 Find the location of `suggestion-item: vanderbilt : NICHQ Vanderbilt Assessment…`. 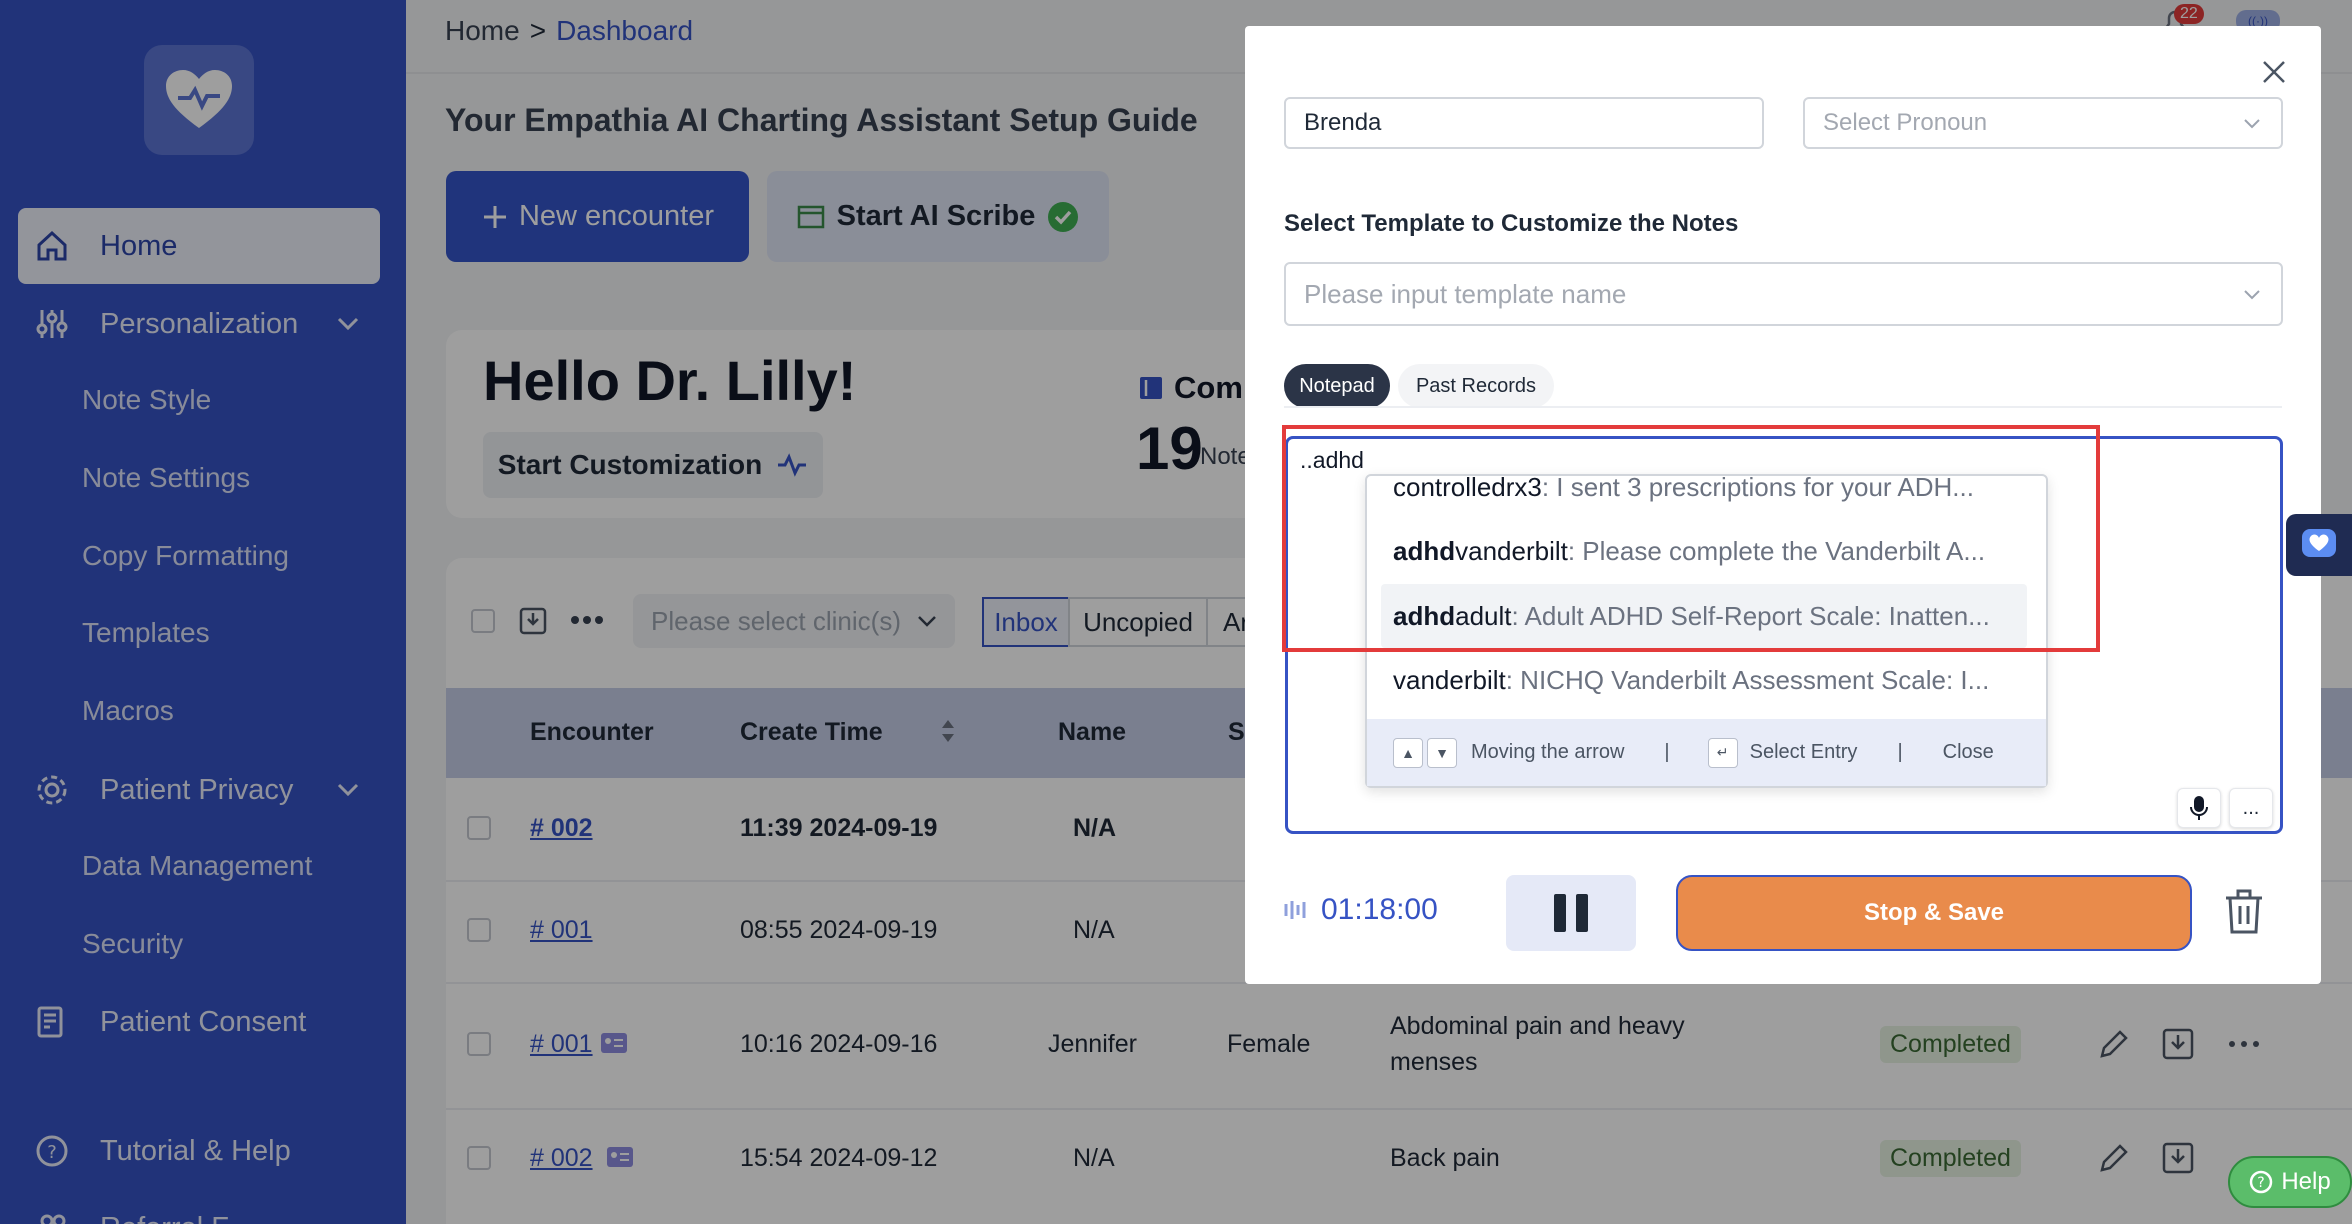

suggestion-item: vanderbilt : NICHQ Vanderbilt Assessment… is located at coordinates (1704, 680).